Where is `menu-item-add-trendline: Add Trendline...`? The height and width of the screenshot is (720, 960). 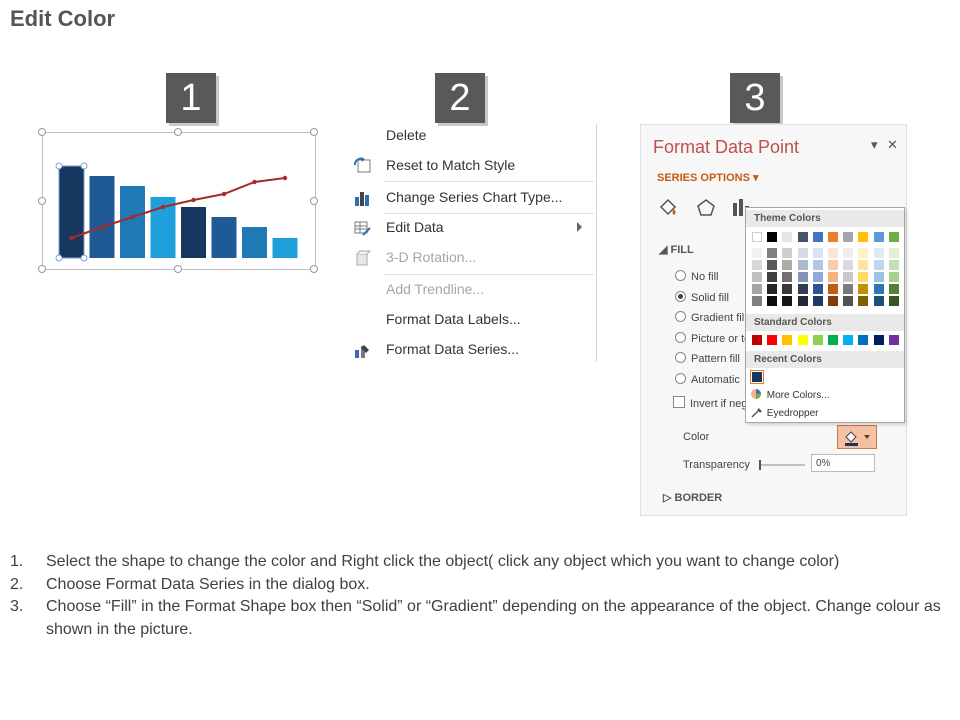 menu-item-add-trendline: Add Trendline... is located at coordinates (470, 290).